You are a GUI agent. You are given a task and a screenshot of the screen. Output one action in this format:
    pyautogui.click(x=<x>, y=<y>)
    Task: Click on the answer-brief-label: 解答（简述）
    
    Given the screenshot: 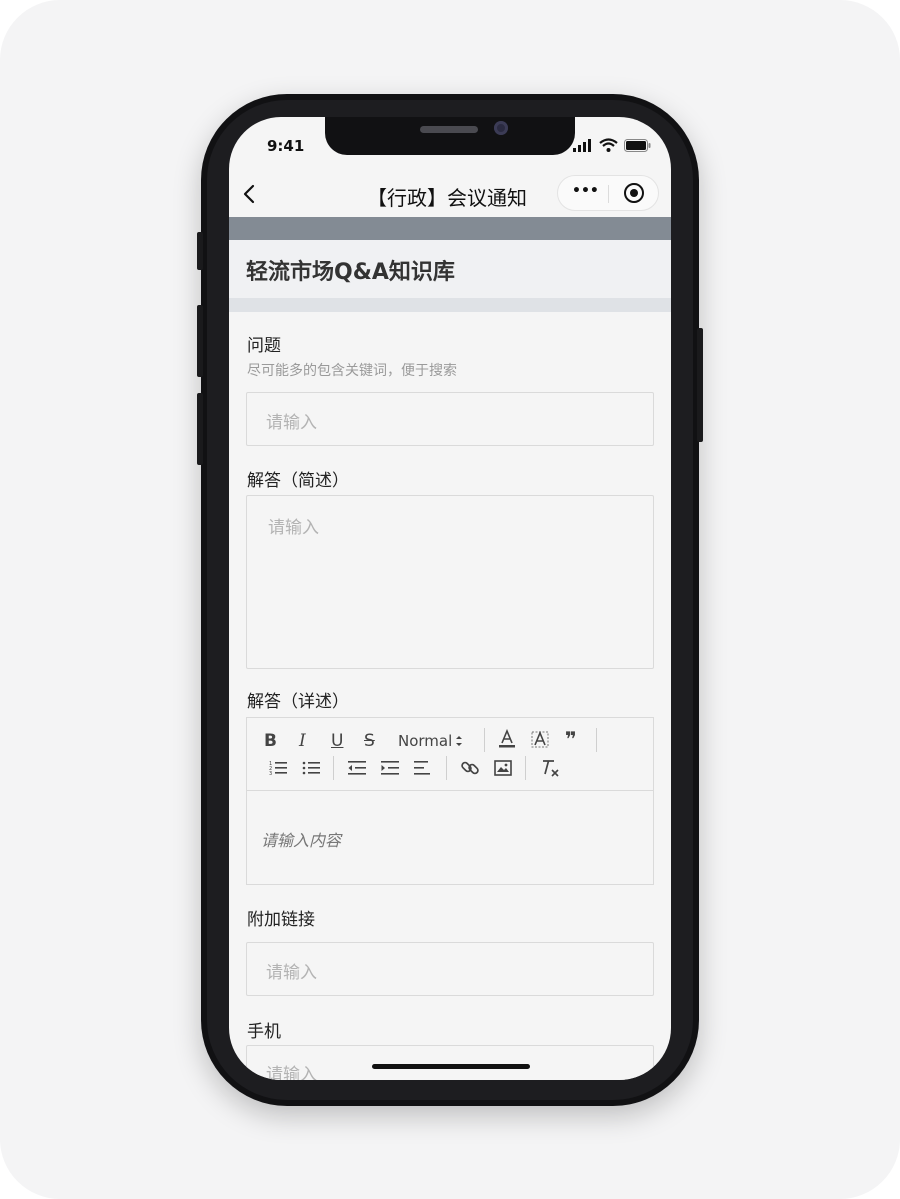 What is the action you would take?
    pyautogui.click(x=298, y=481)
    